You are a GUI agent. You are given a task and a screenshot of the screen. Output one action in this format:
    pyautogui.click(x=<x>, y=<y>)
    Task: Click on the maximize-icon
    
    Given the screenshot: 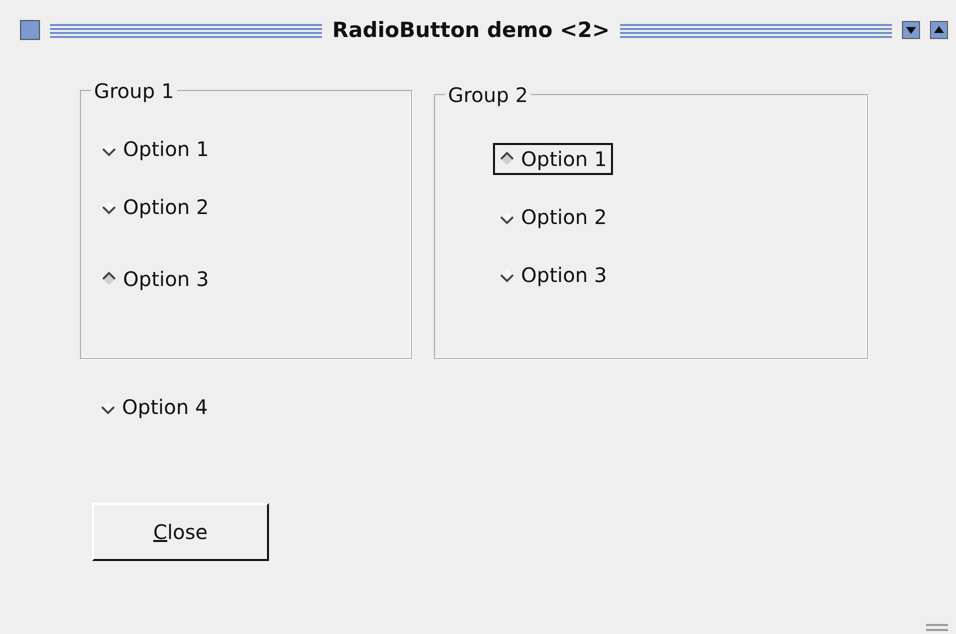 What is the action you would take?
    pyautogui.click(x=939, y=30)
    